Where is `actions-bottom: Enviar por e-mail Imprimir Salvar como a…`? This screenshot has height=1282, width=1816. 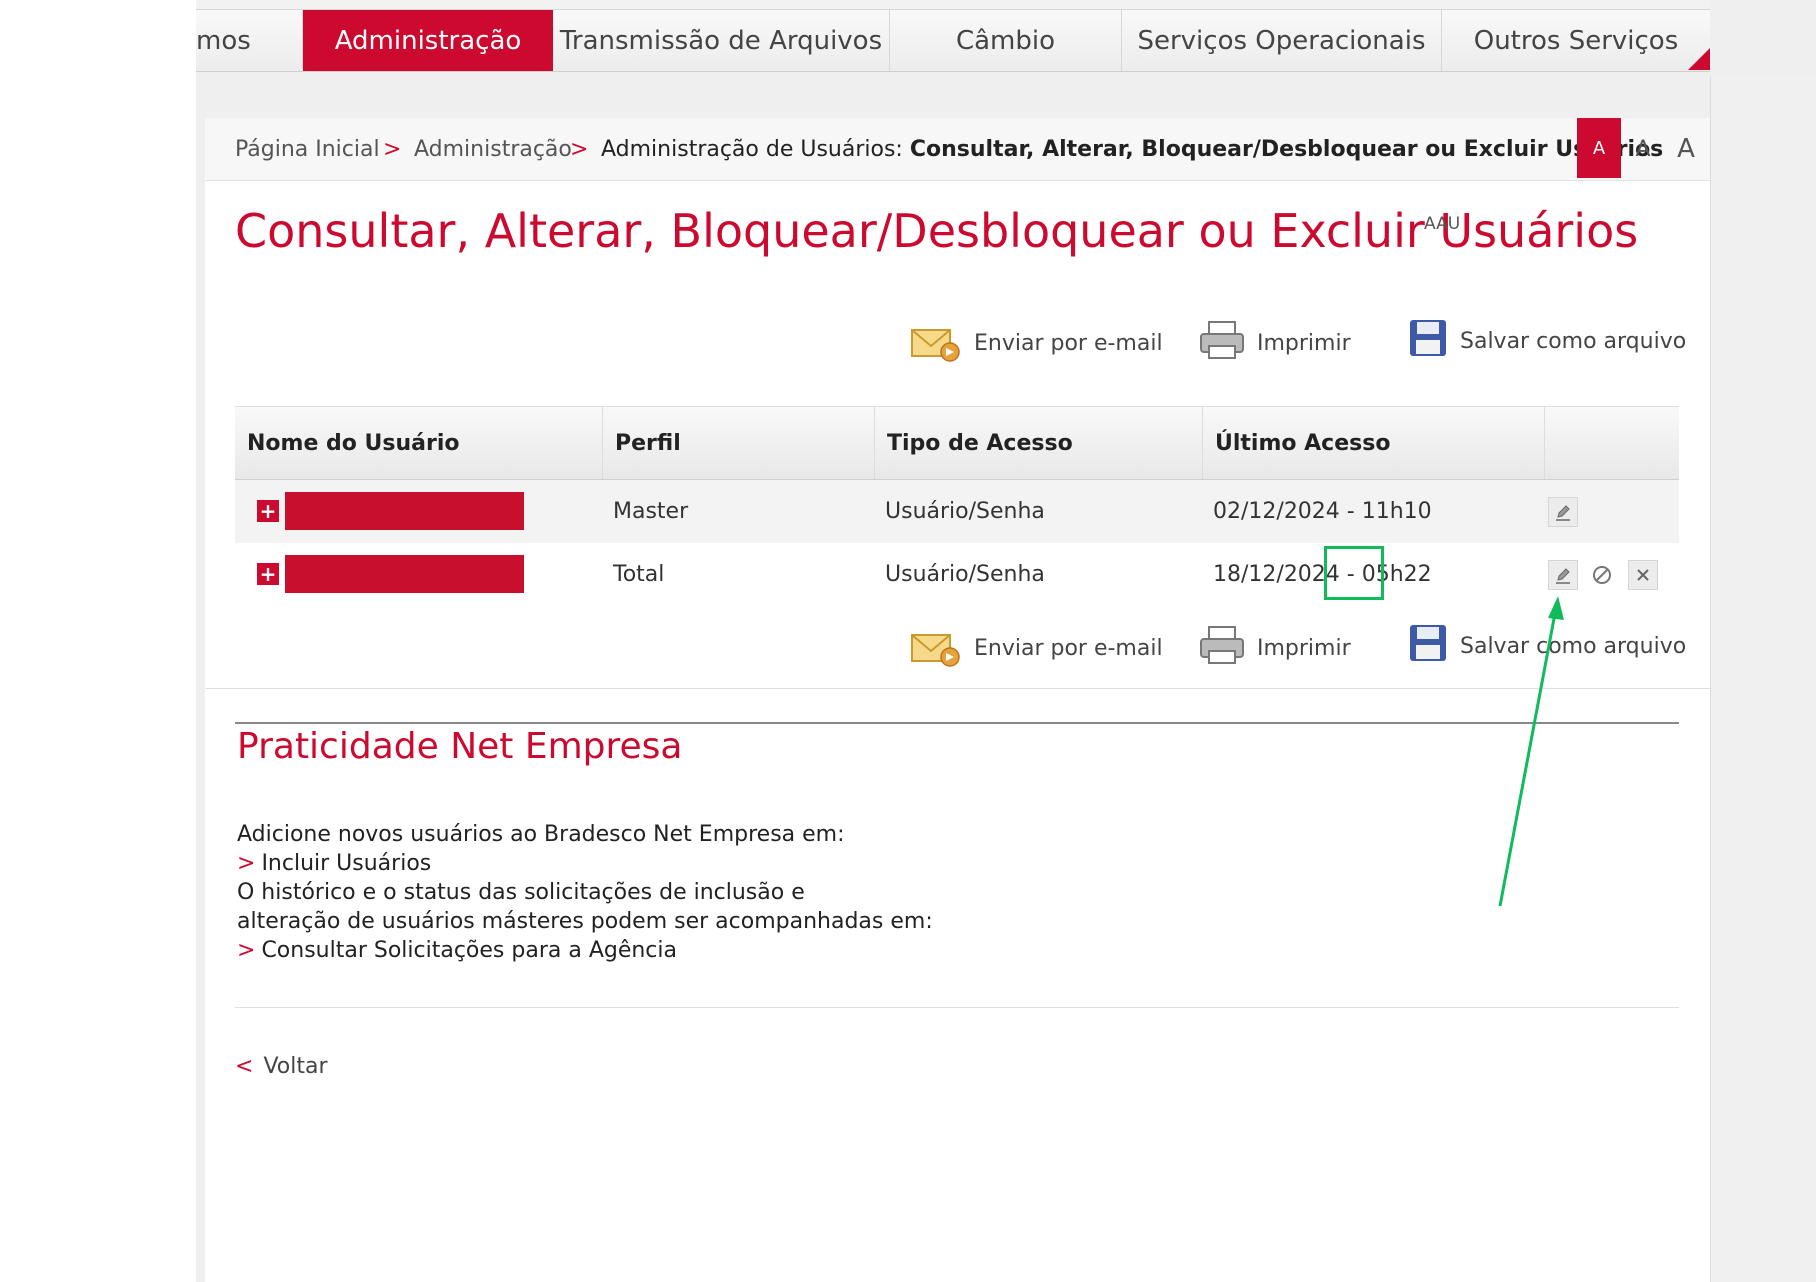
actions-bottom: Enviar por e-mail Imprimir Salvar como a… is located at coordinates (957, 648).